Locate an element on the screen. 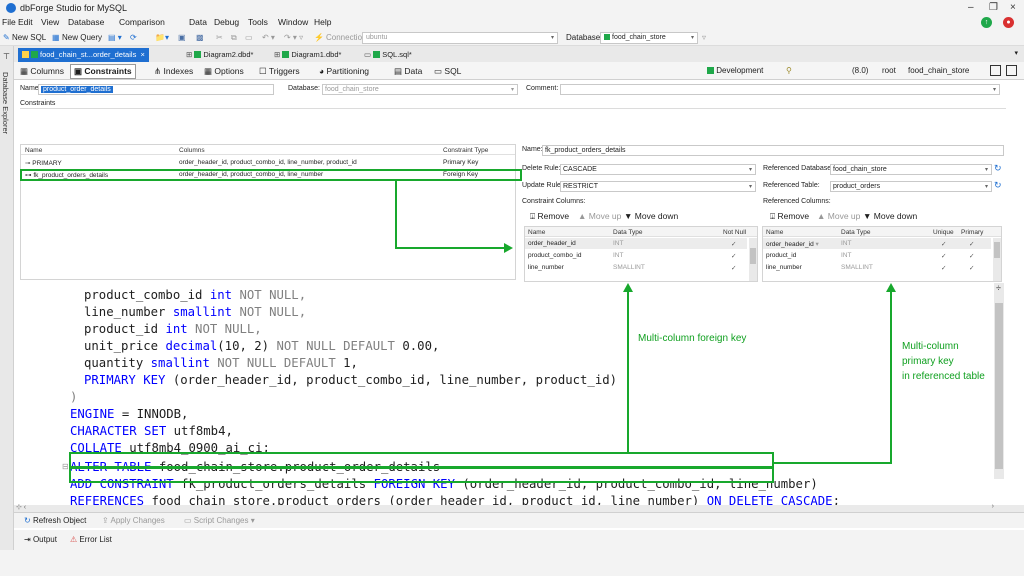  apply-changes-button: ⇪ Apply Changes is located at coordinates (133, 520).